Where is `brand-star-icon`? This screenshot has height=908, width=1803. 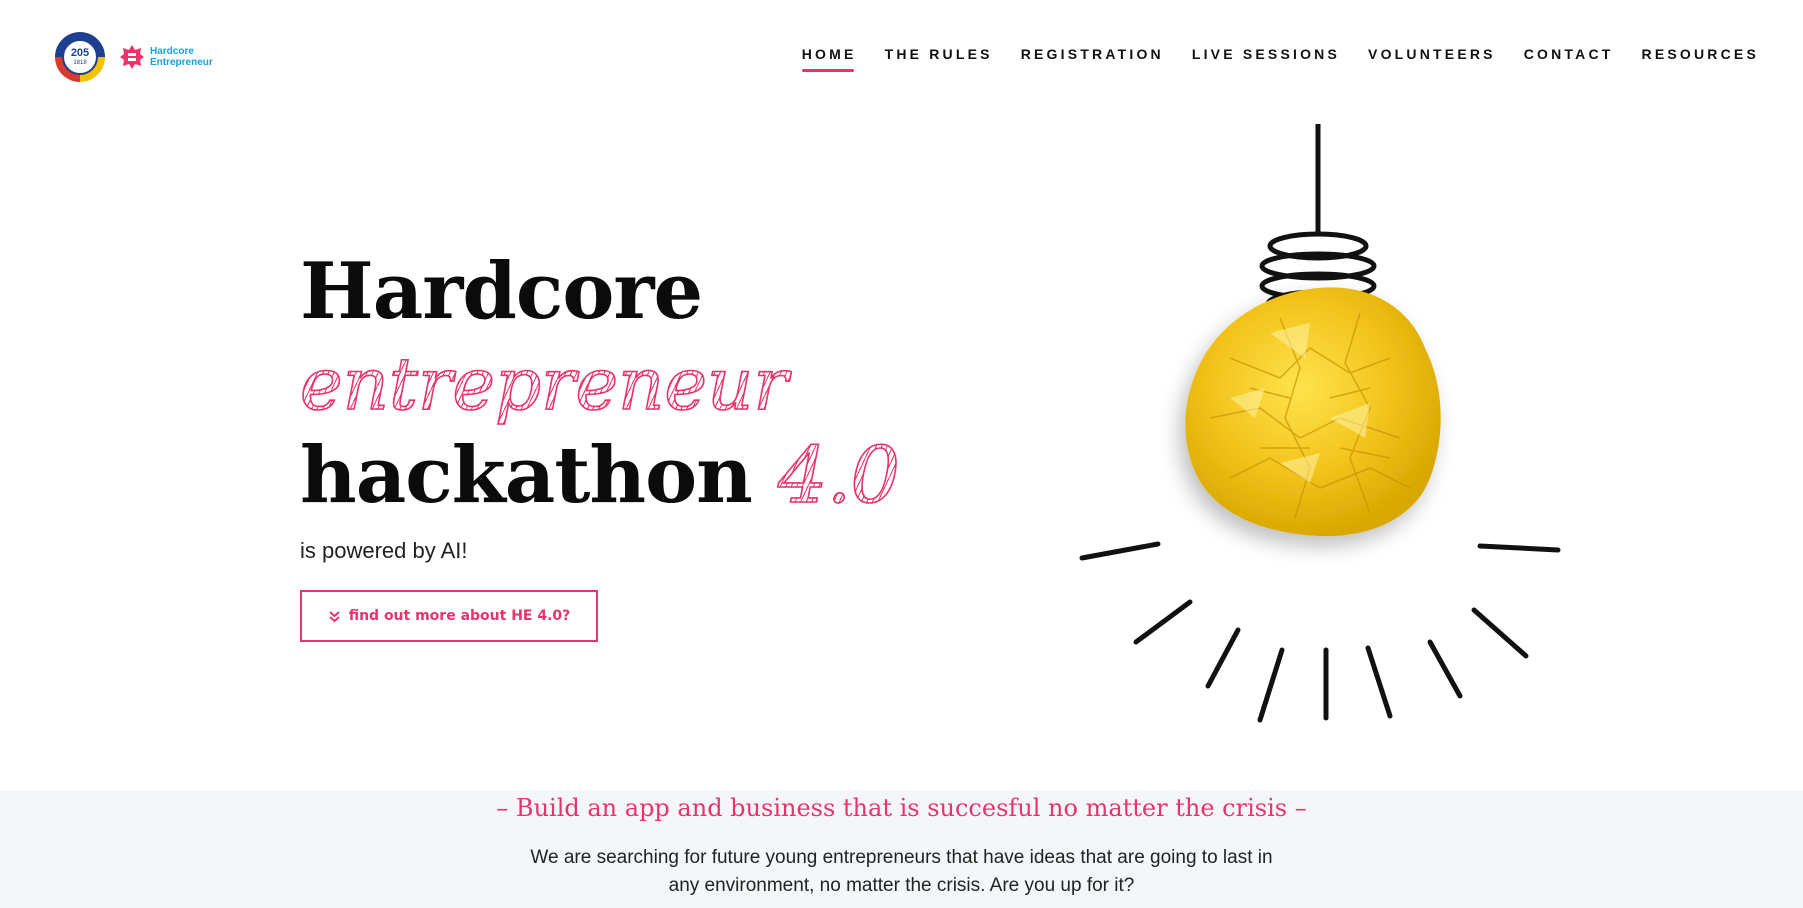 brand-star-icon is located at coordinates (132, 57).